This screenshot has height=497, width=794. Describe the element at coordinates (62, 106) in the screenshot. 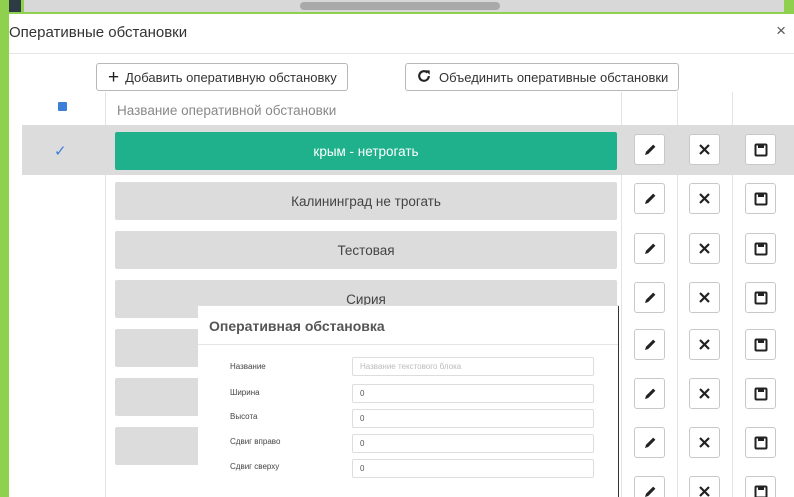

I see `select-all-checkbox` at that location.